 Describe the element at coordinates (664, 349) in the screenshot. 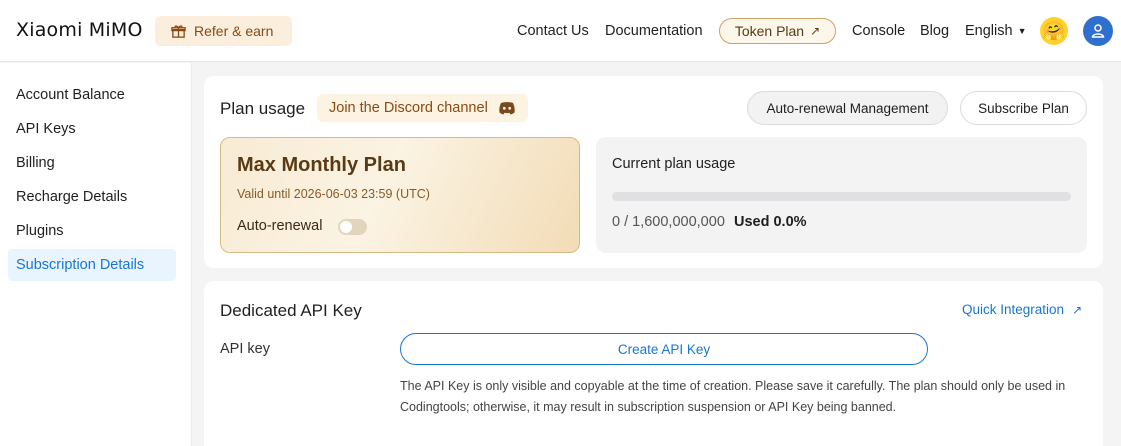

I see `create-api-key-button: Create API Key` at that location.